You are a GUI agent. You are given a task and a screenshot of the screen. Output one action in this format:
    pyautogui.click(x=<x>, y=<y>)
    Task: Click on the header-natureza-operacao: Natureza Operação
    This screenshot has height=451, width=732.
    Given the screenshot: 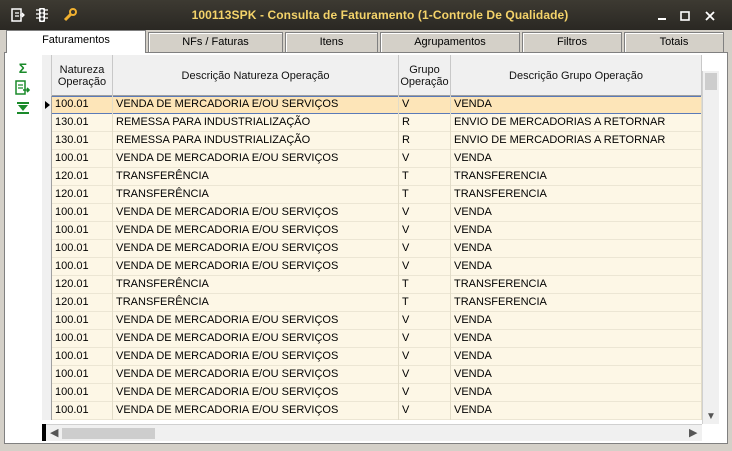 What is the action you would take?
    pyautogui.click(x=82, y=75)
    